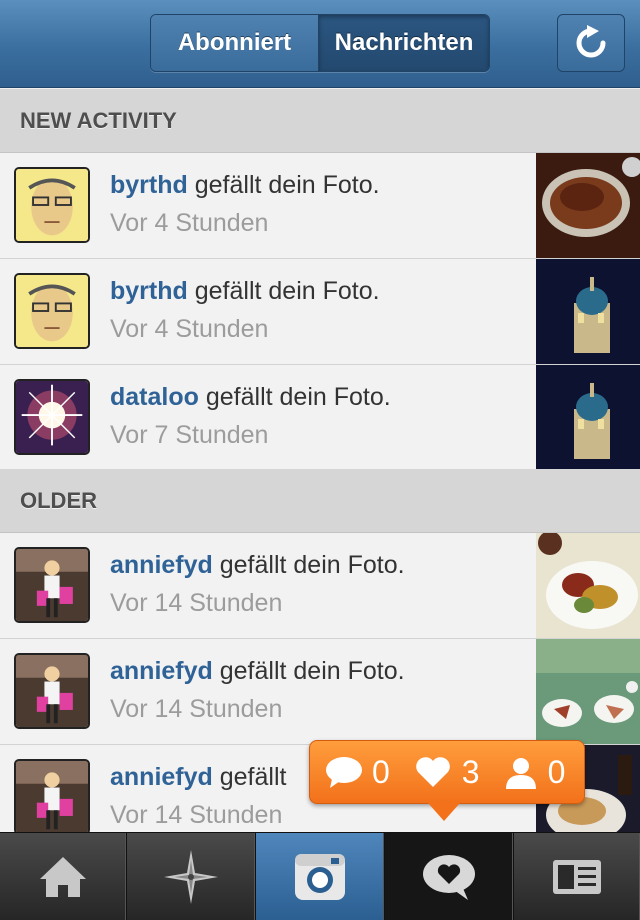 This screenshot has width=640, height=920. I want to click on activity-notification-bubble: 0 3 0, so click(447, 772).